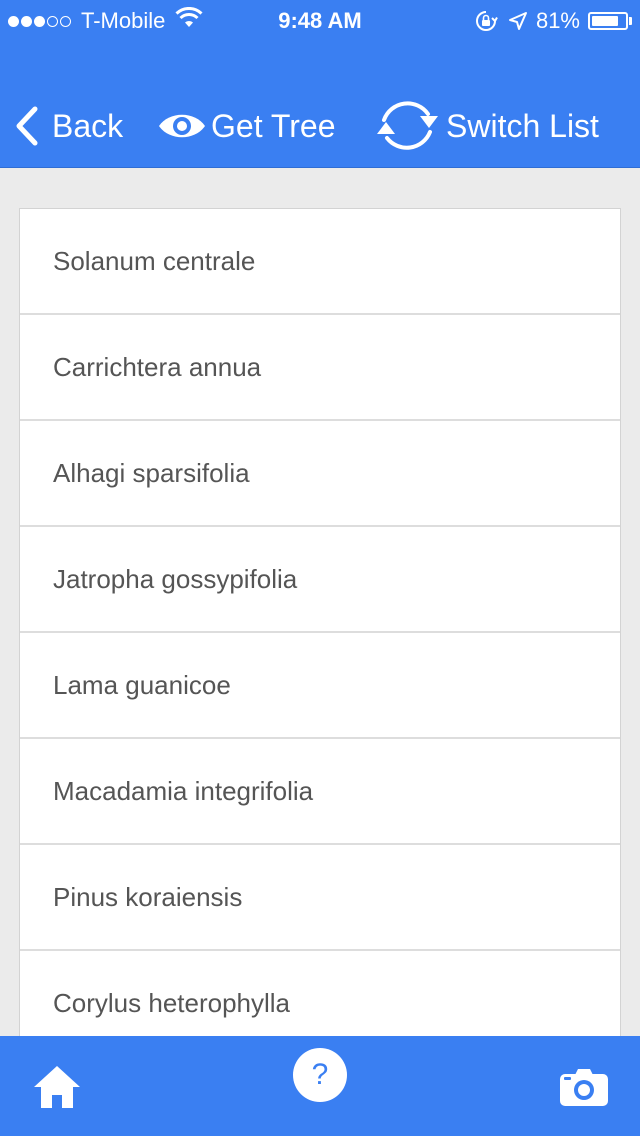 The height and width of the screenshot is (1136, 640). I want to click on bottom-tab-bar: ?, so click(320, 1086).